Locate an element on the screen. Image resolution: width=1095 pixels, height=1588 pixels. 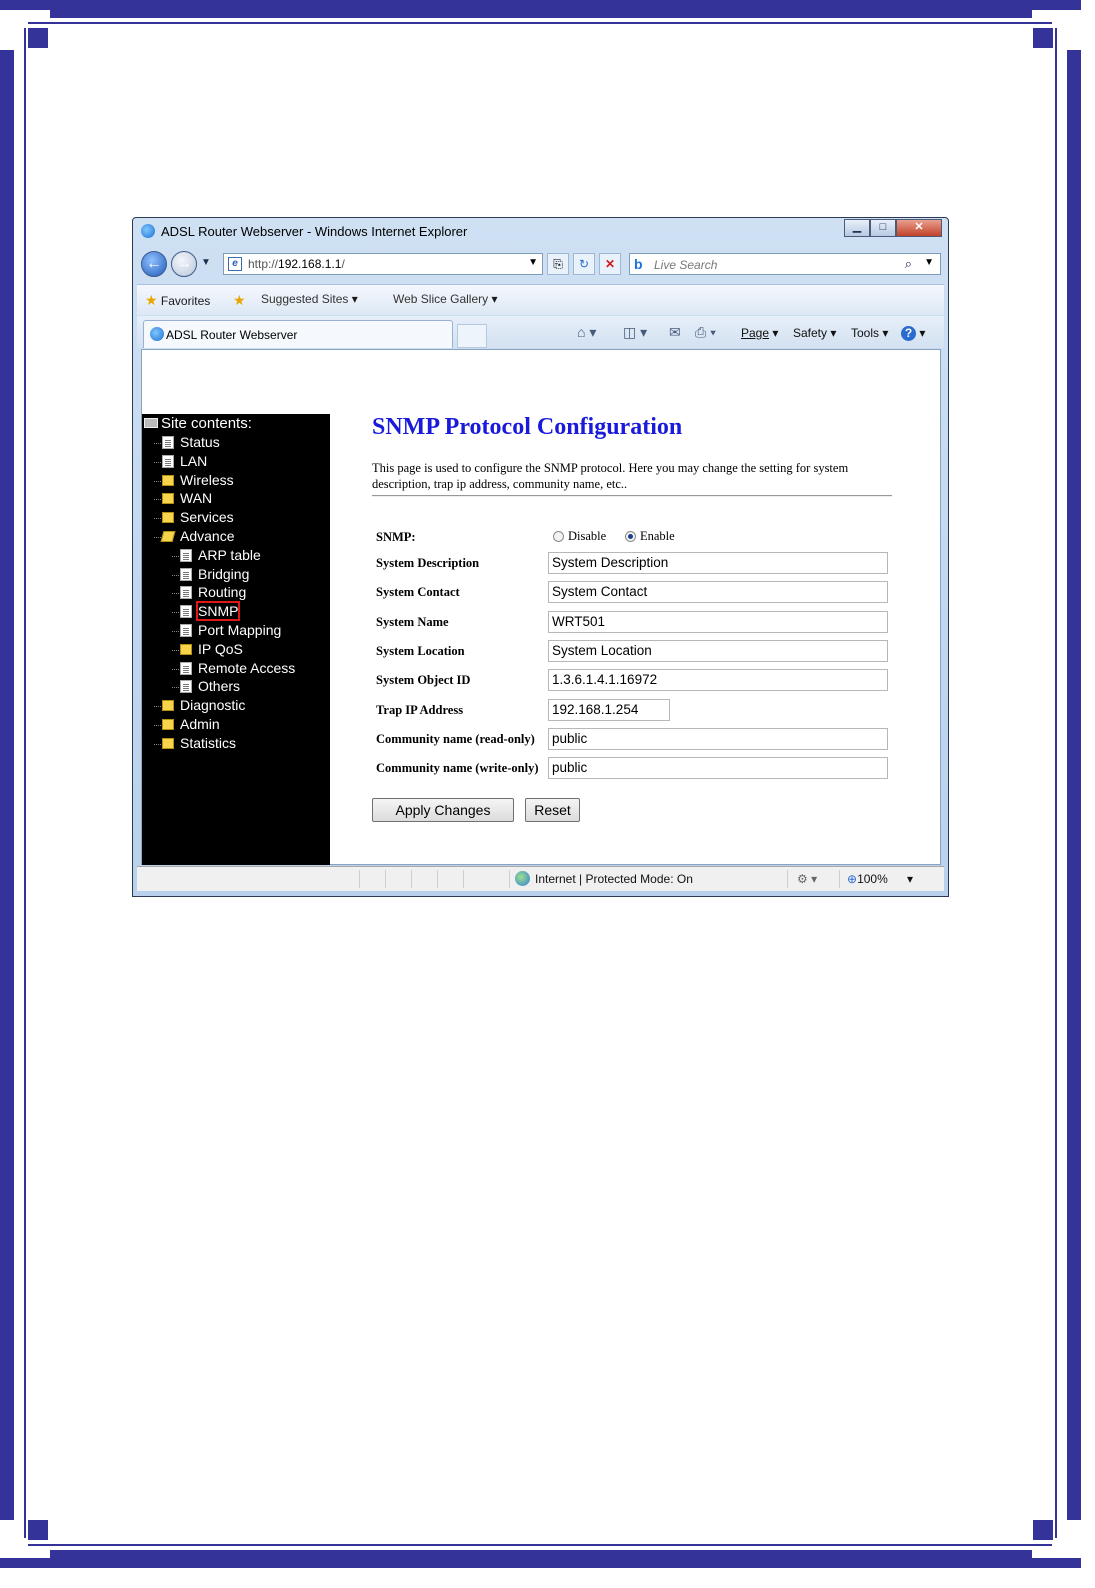
help-menu: ? ▾ is located at coordinates (913, 333).